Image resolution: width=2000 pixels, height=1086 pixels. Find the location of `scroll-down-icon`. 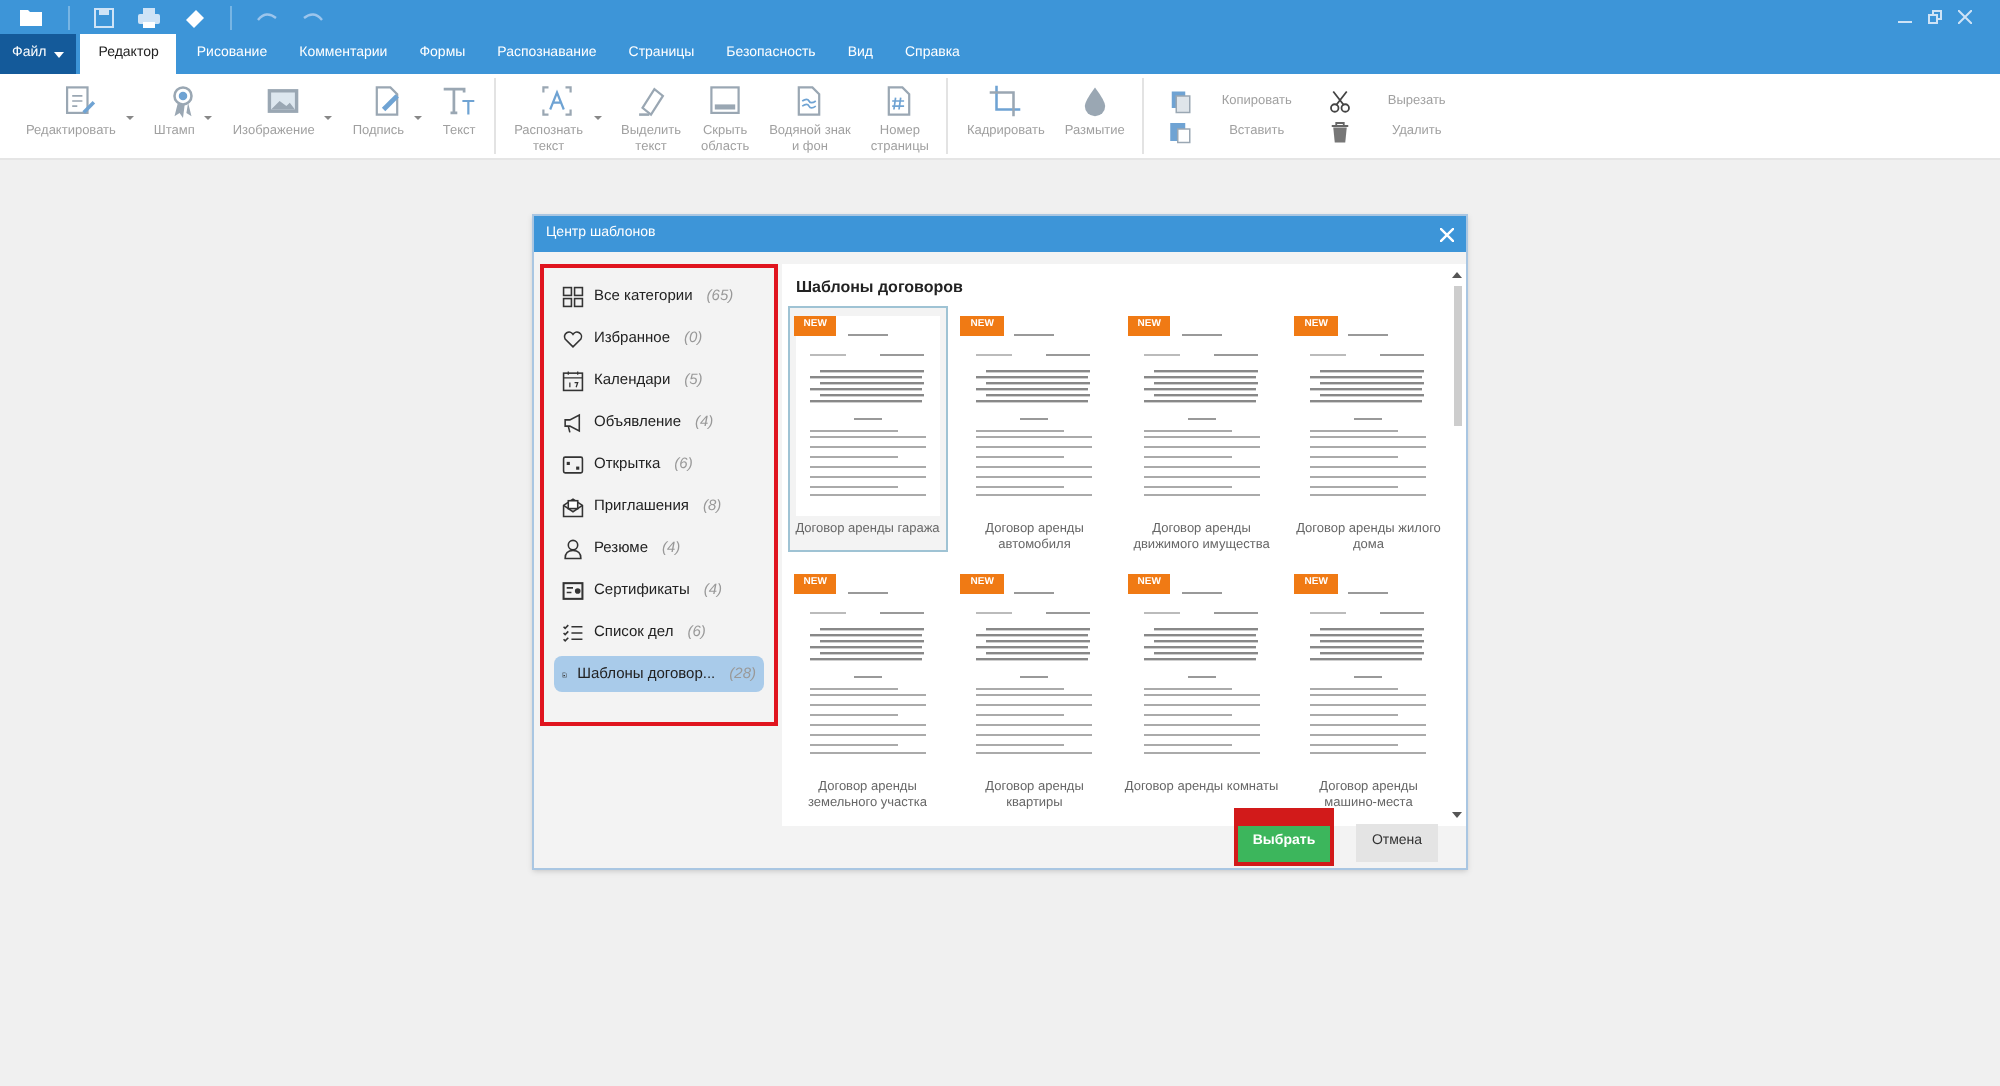

scroll-down-icon is located at coordinates (1457, 815).